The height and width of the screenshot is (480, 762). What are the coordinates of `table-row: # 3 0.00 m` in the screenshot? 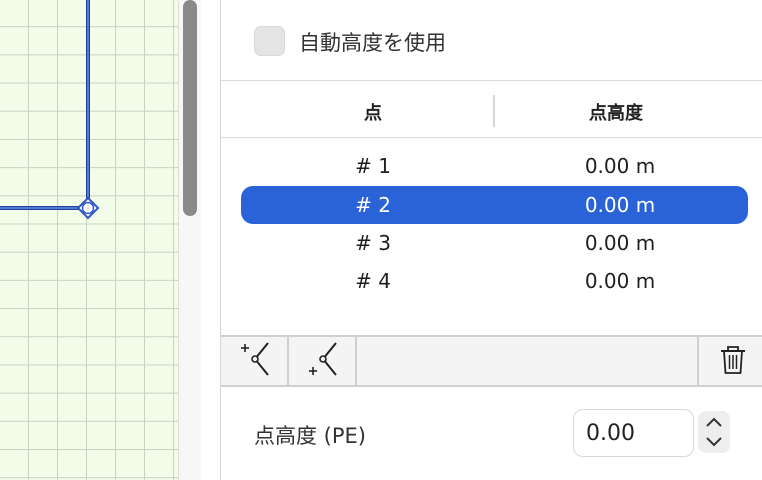 It's located at (494, 243).